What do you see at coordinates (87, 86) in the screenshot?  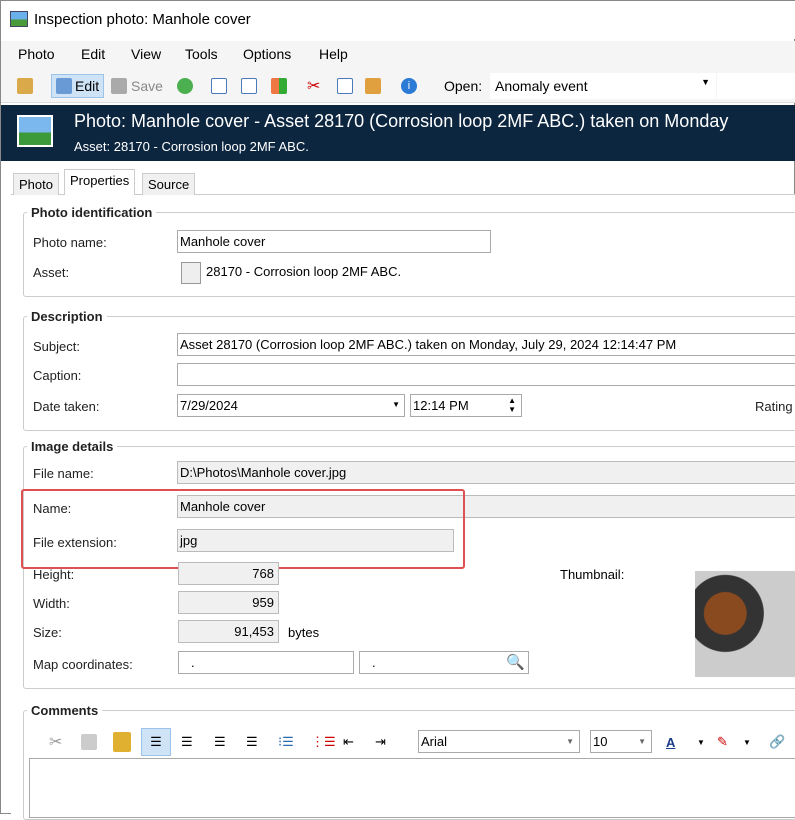 I see `edit-label: Edit` at bounding box center [87, 86].